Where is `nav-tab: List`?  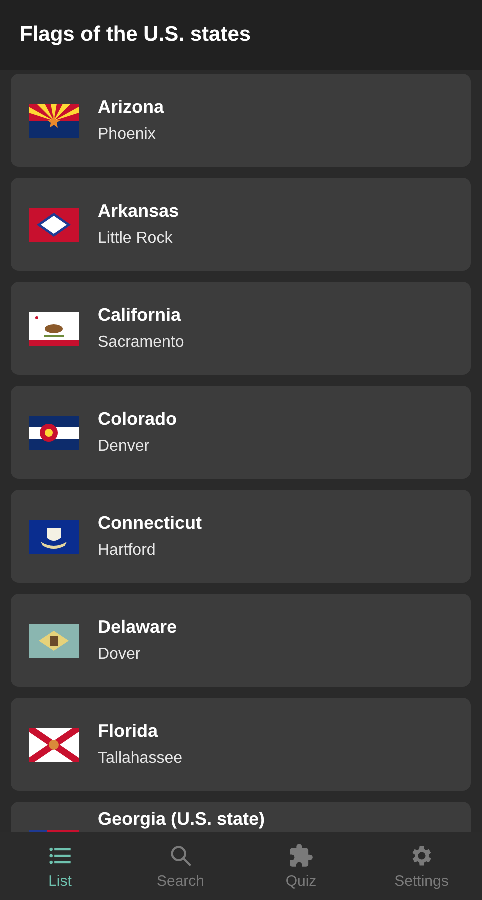
nav-tab: List is located at coordinates (60, 866).